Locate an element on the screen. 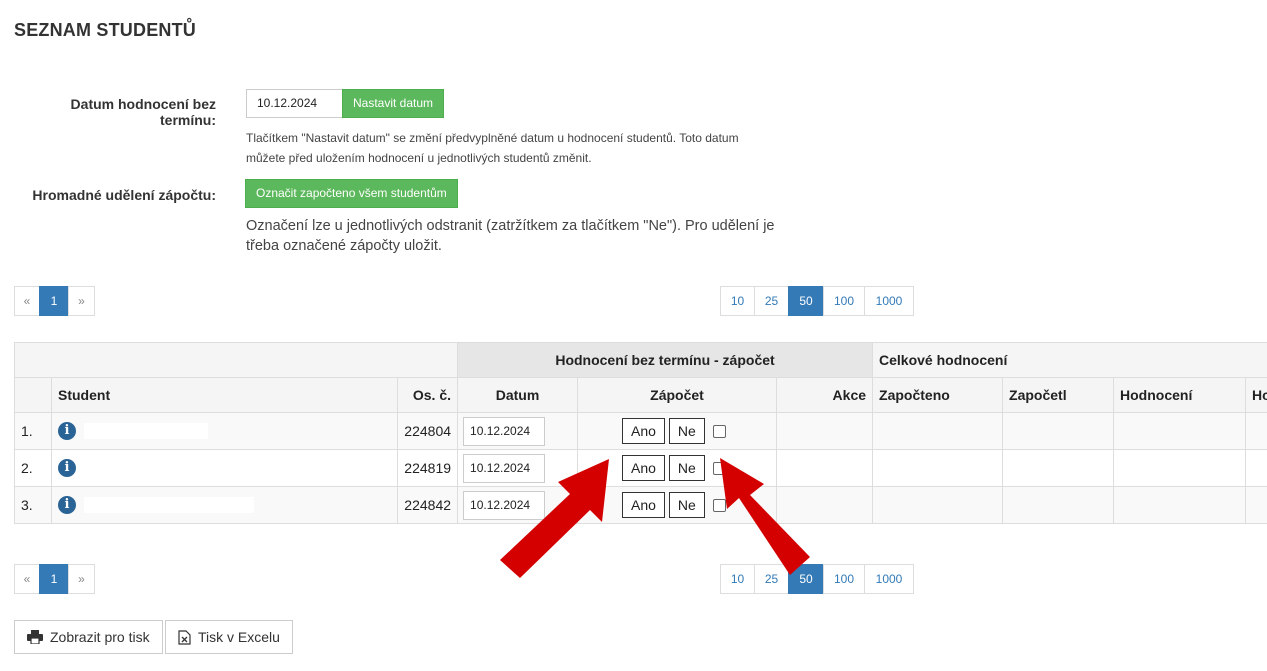 The width and height of the screenshot is (1267, 671). page-size-selector-bottom: 10 25 50 100 1000 is located at coordinates (817, 579).